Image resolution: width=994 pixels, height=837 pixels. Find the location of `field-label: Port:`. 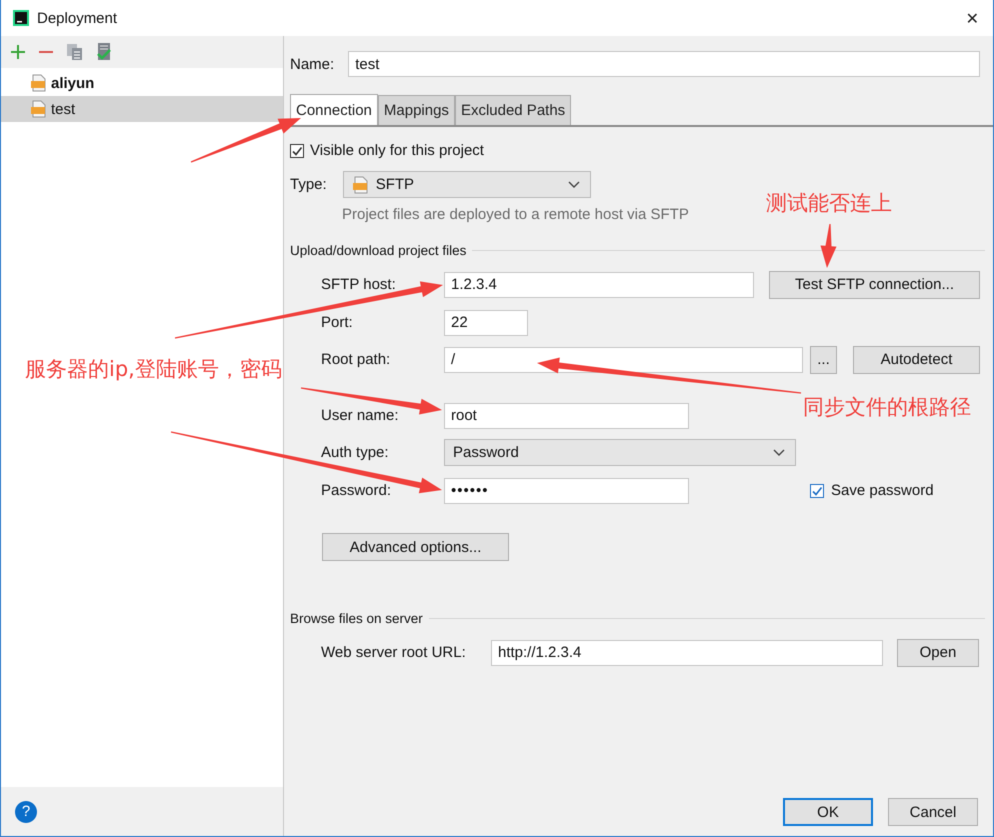

field-label: Port: is located at coordinates (337, 322).